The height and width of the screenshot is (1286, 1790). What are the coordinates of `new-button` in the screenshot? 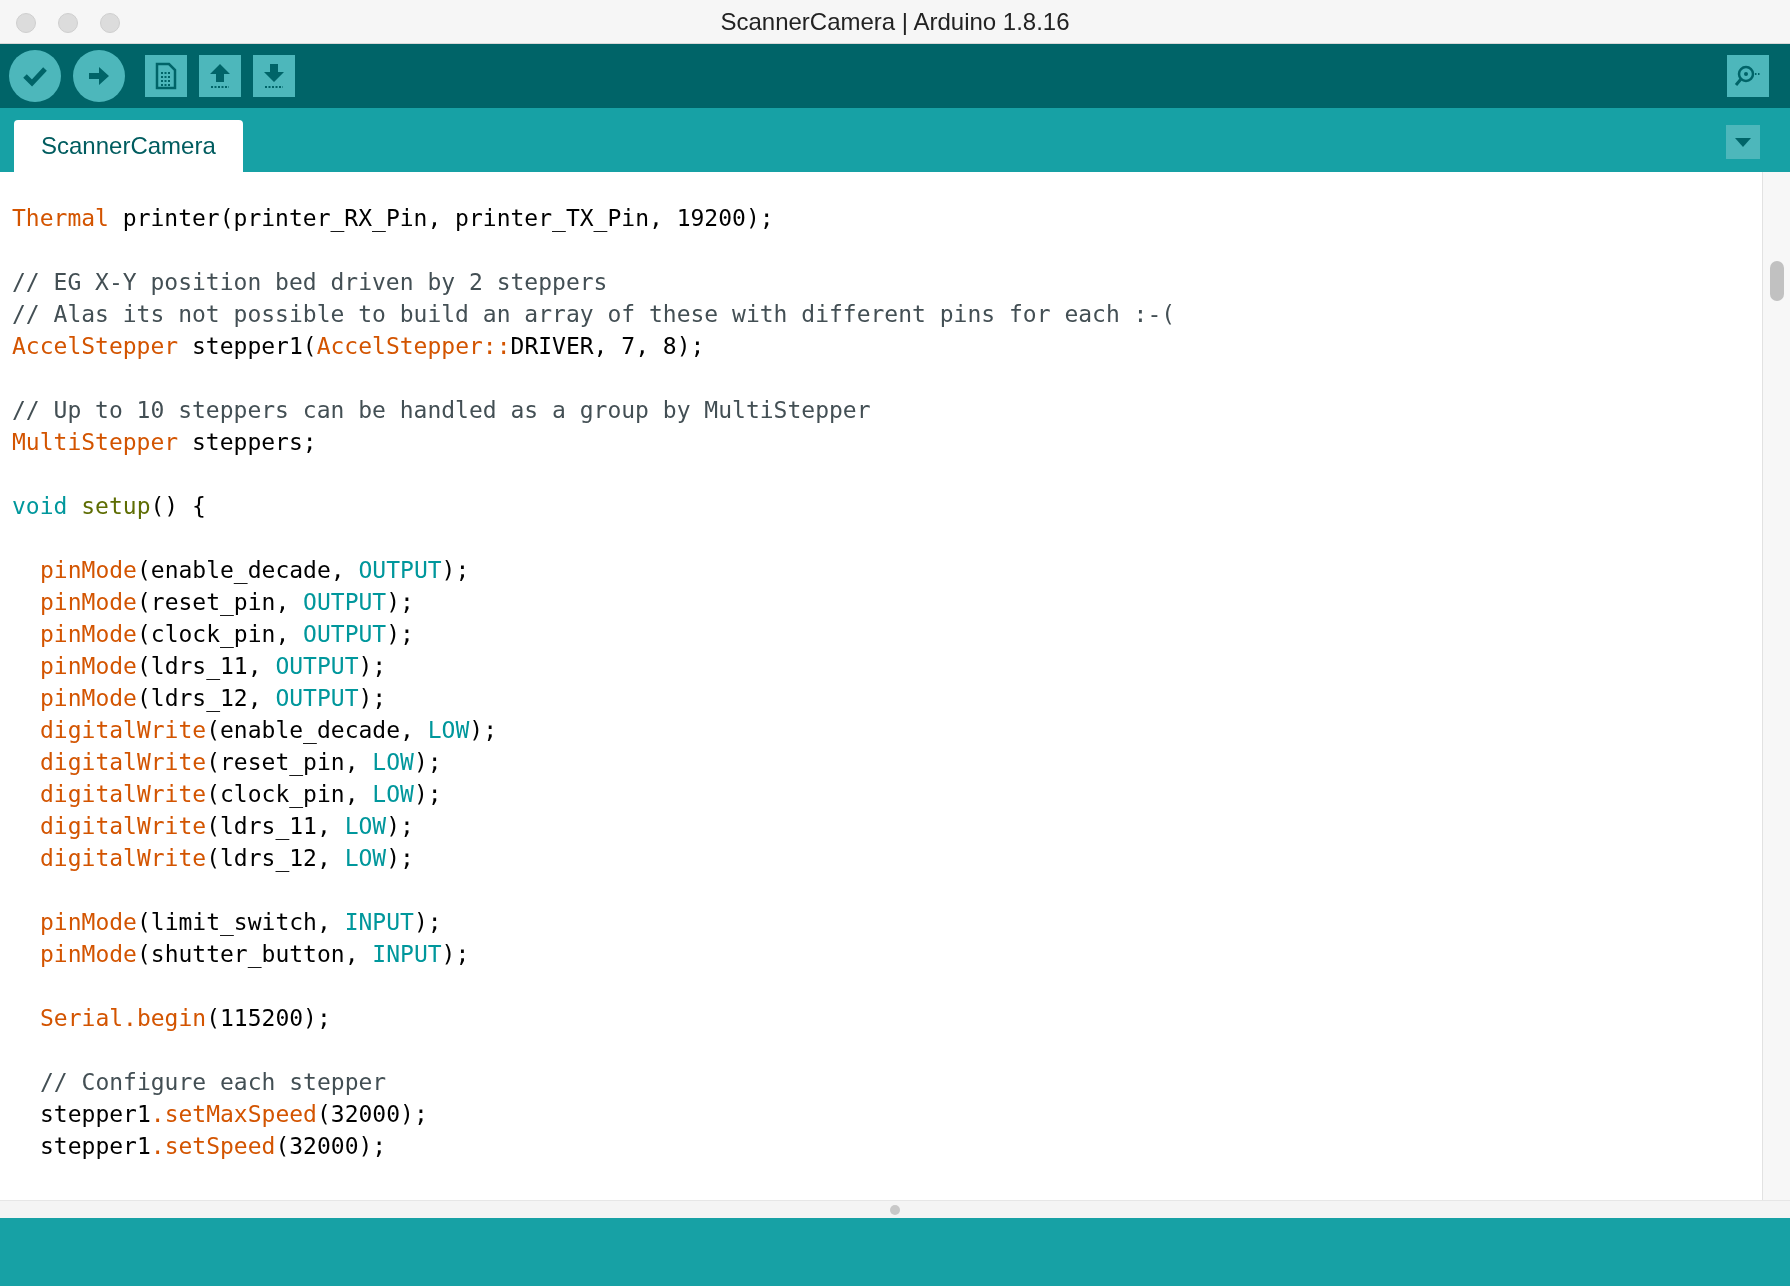 It's located at (166, 76).